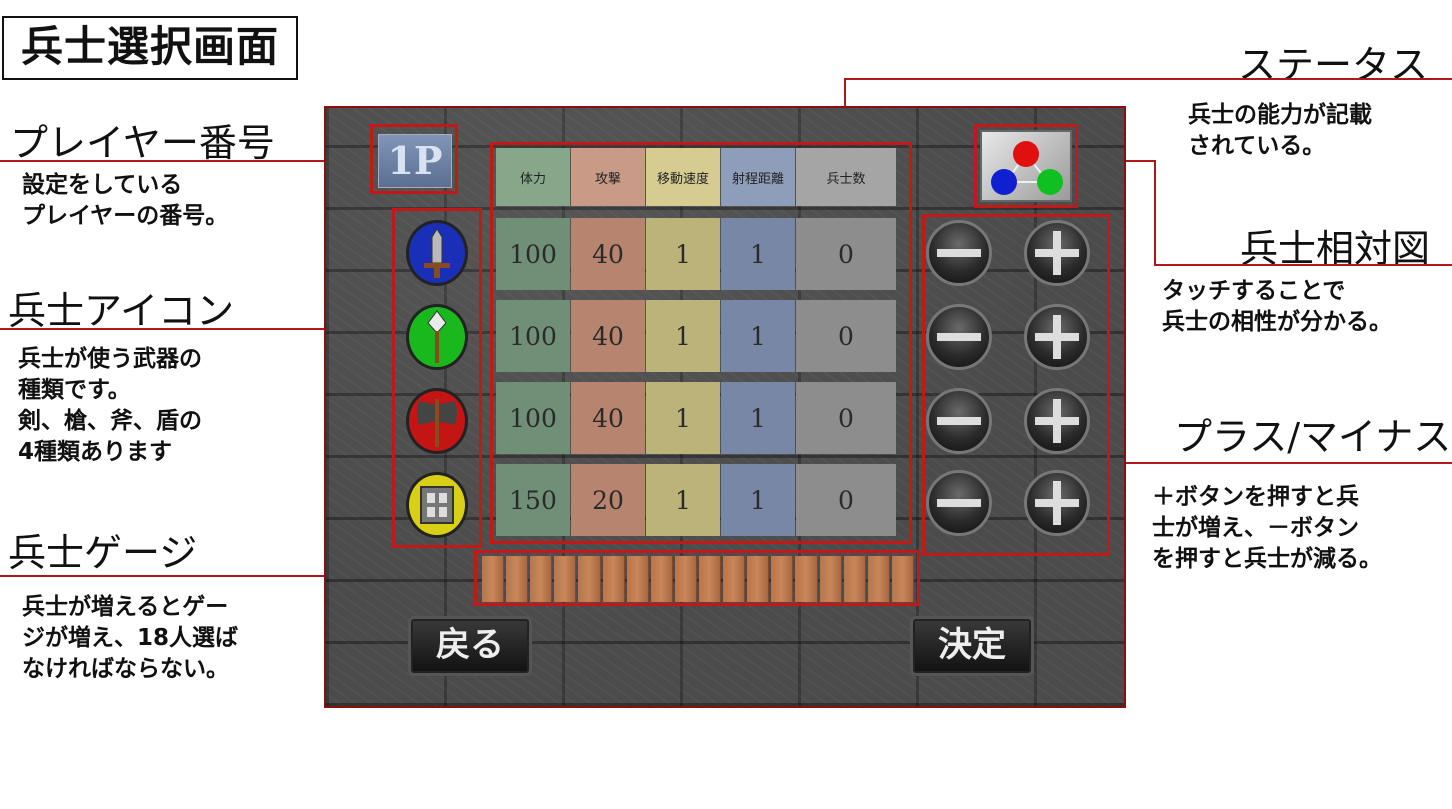 The width and height of the screenshot is (1452, 809). What do you see at coordinates (846, 177) in the screenshot?
I see `header-unit-count: 兵士数` at bounding box center [846, 177].